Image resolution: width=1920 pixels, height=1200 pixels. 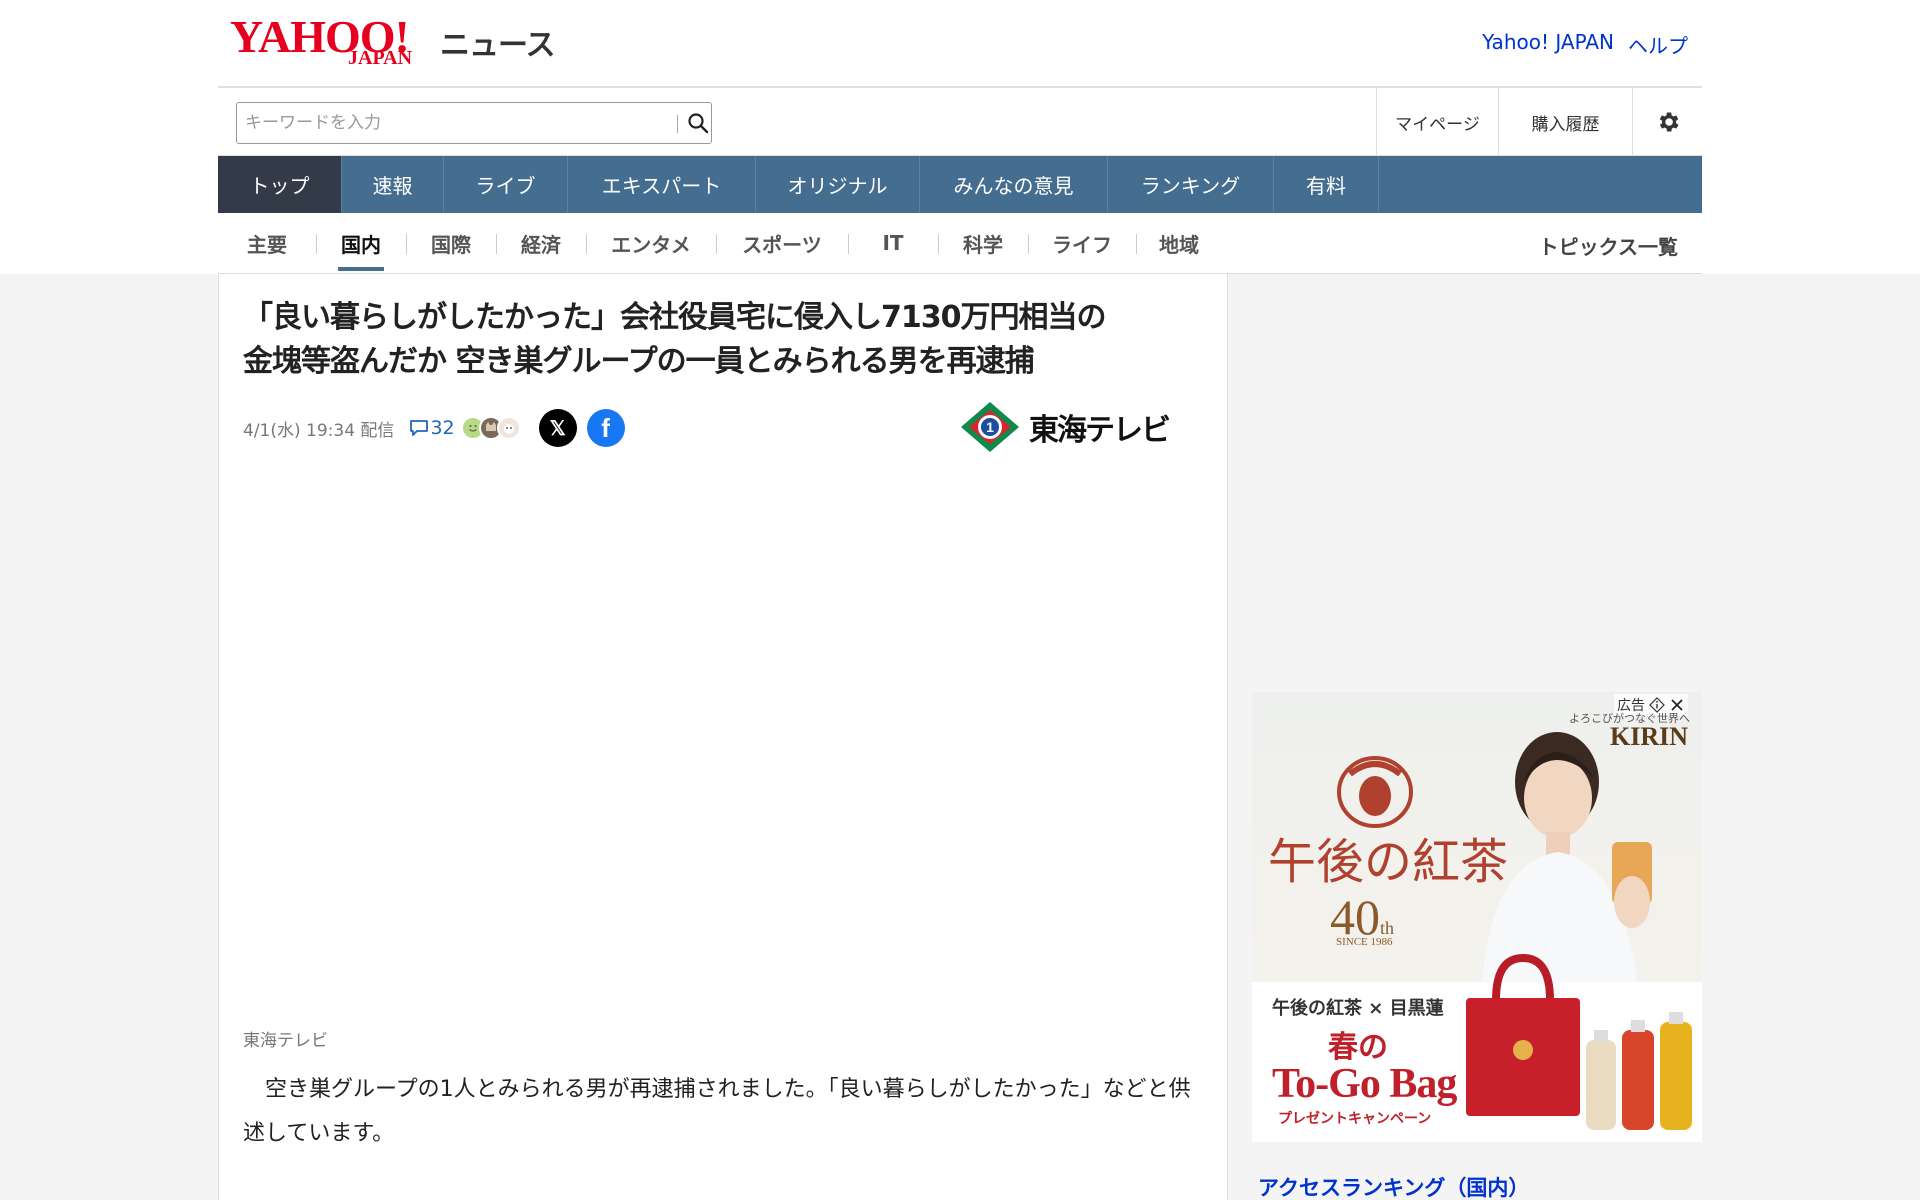 What do you see at coordinates (1658, 44) in the screenshot?
I see `help-link: ヘルプ` at bounding box center [1658, 44].